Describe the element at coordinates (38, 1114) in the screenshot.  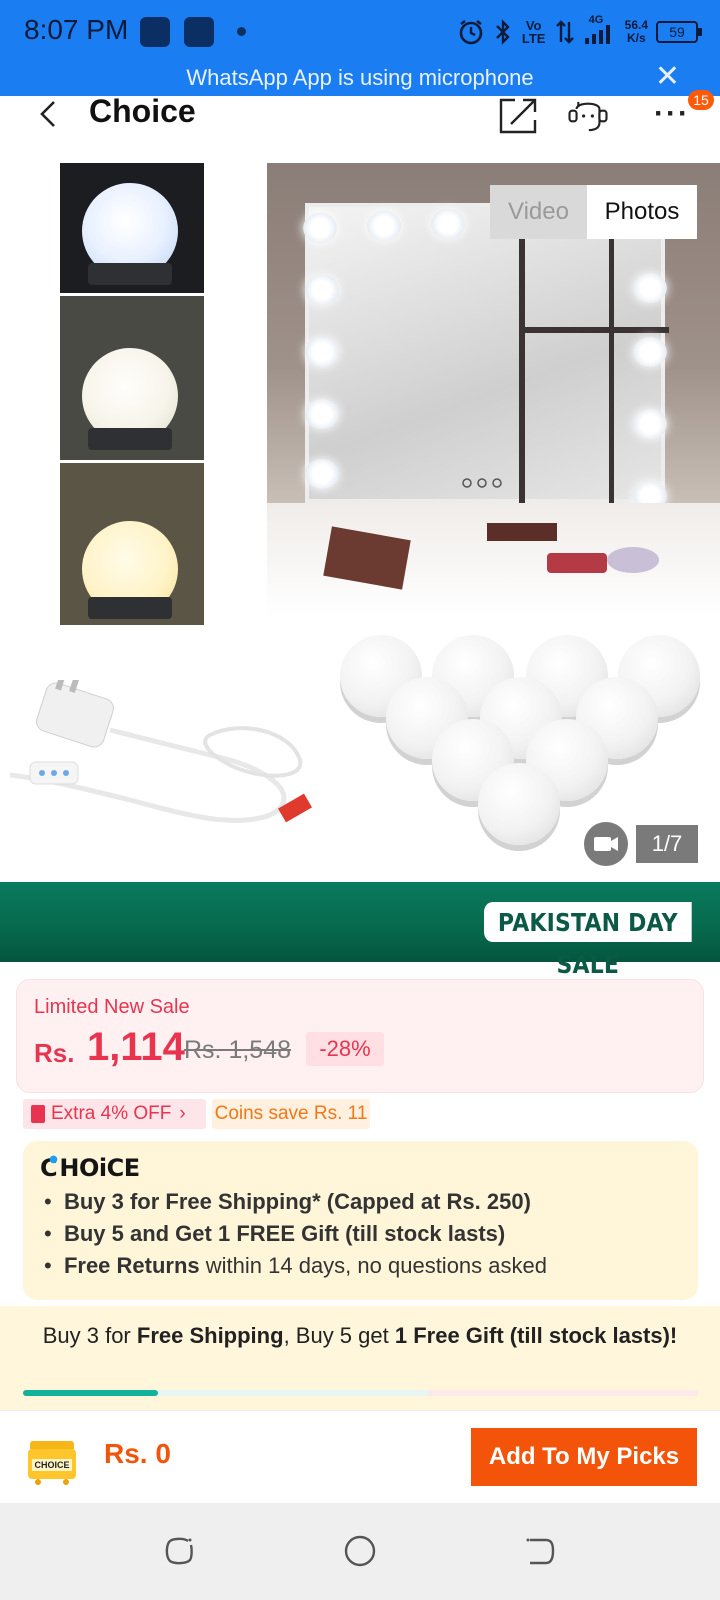
I see `coupon-icon` at that location.